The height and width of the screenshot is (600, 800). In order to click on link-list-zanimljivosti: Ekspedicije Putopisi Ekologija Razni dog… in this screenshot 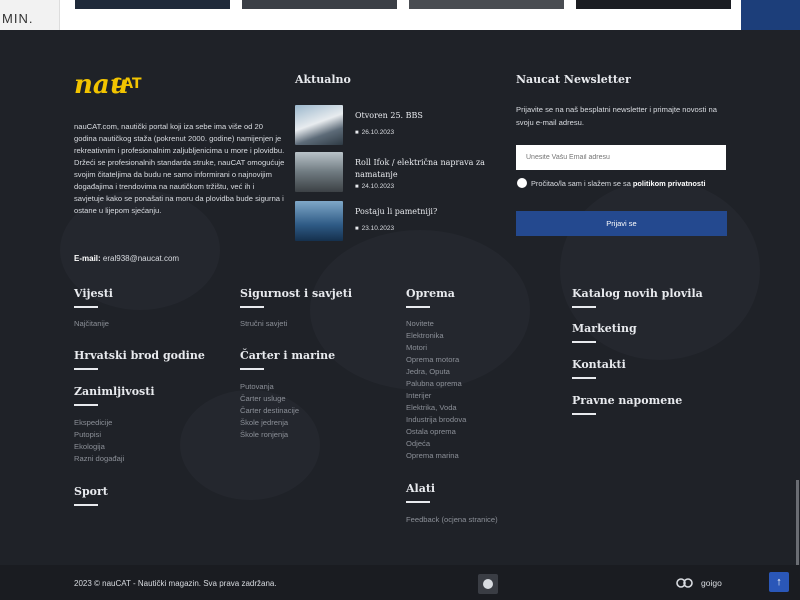, I will do `click(99, 441)`.